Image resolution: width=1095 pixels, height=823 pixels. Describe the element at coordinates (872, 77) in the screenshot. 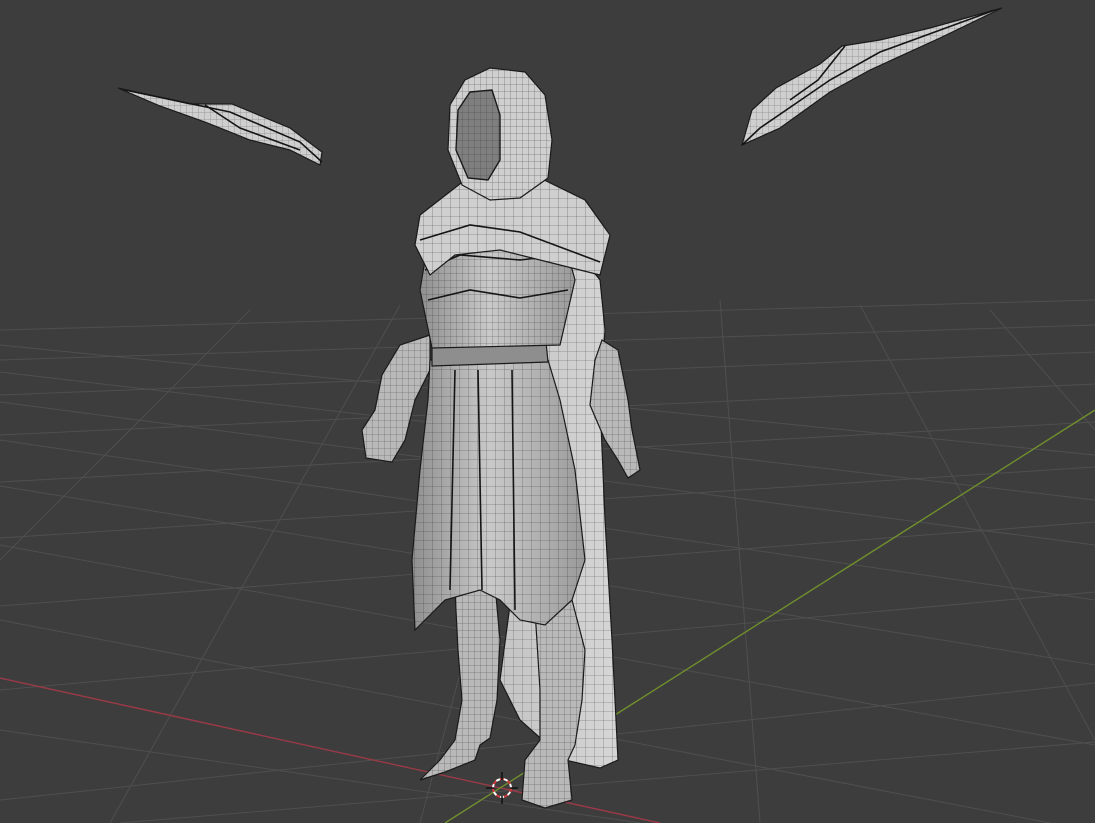

I see `right-blade-mesh` at that location.